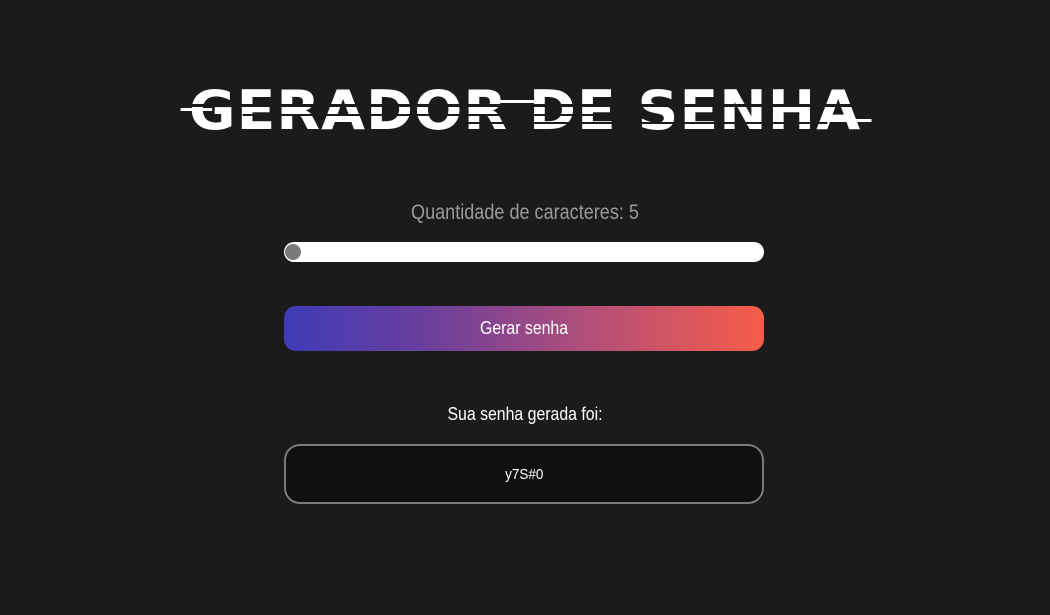  I want to click on generate-password-button: Gerar senha, so click(524, 328).